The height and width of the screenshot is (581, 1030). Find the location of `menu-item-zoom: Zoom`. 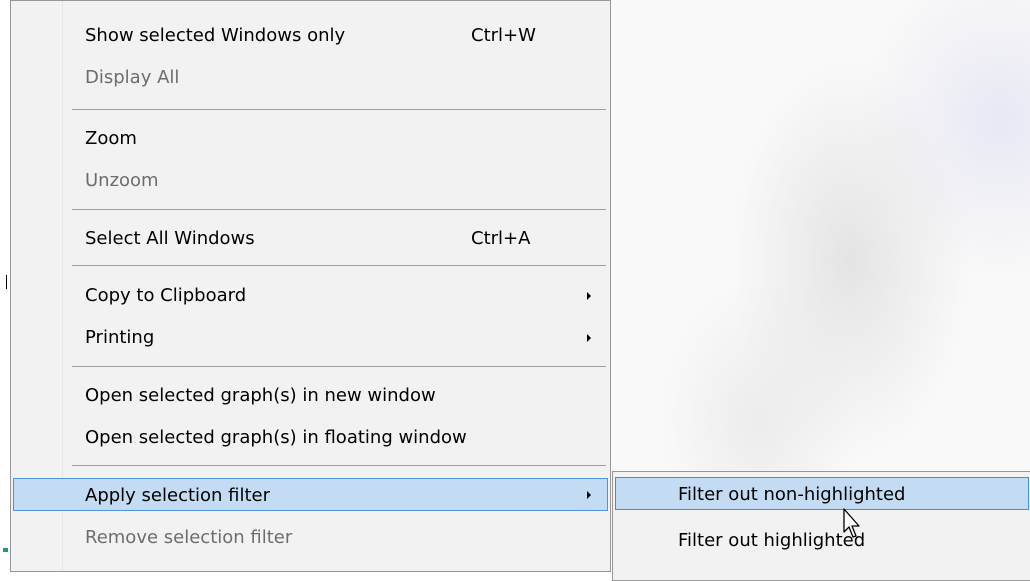

menu-item-zoom: Zoom is located at coordinates (310, 138).